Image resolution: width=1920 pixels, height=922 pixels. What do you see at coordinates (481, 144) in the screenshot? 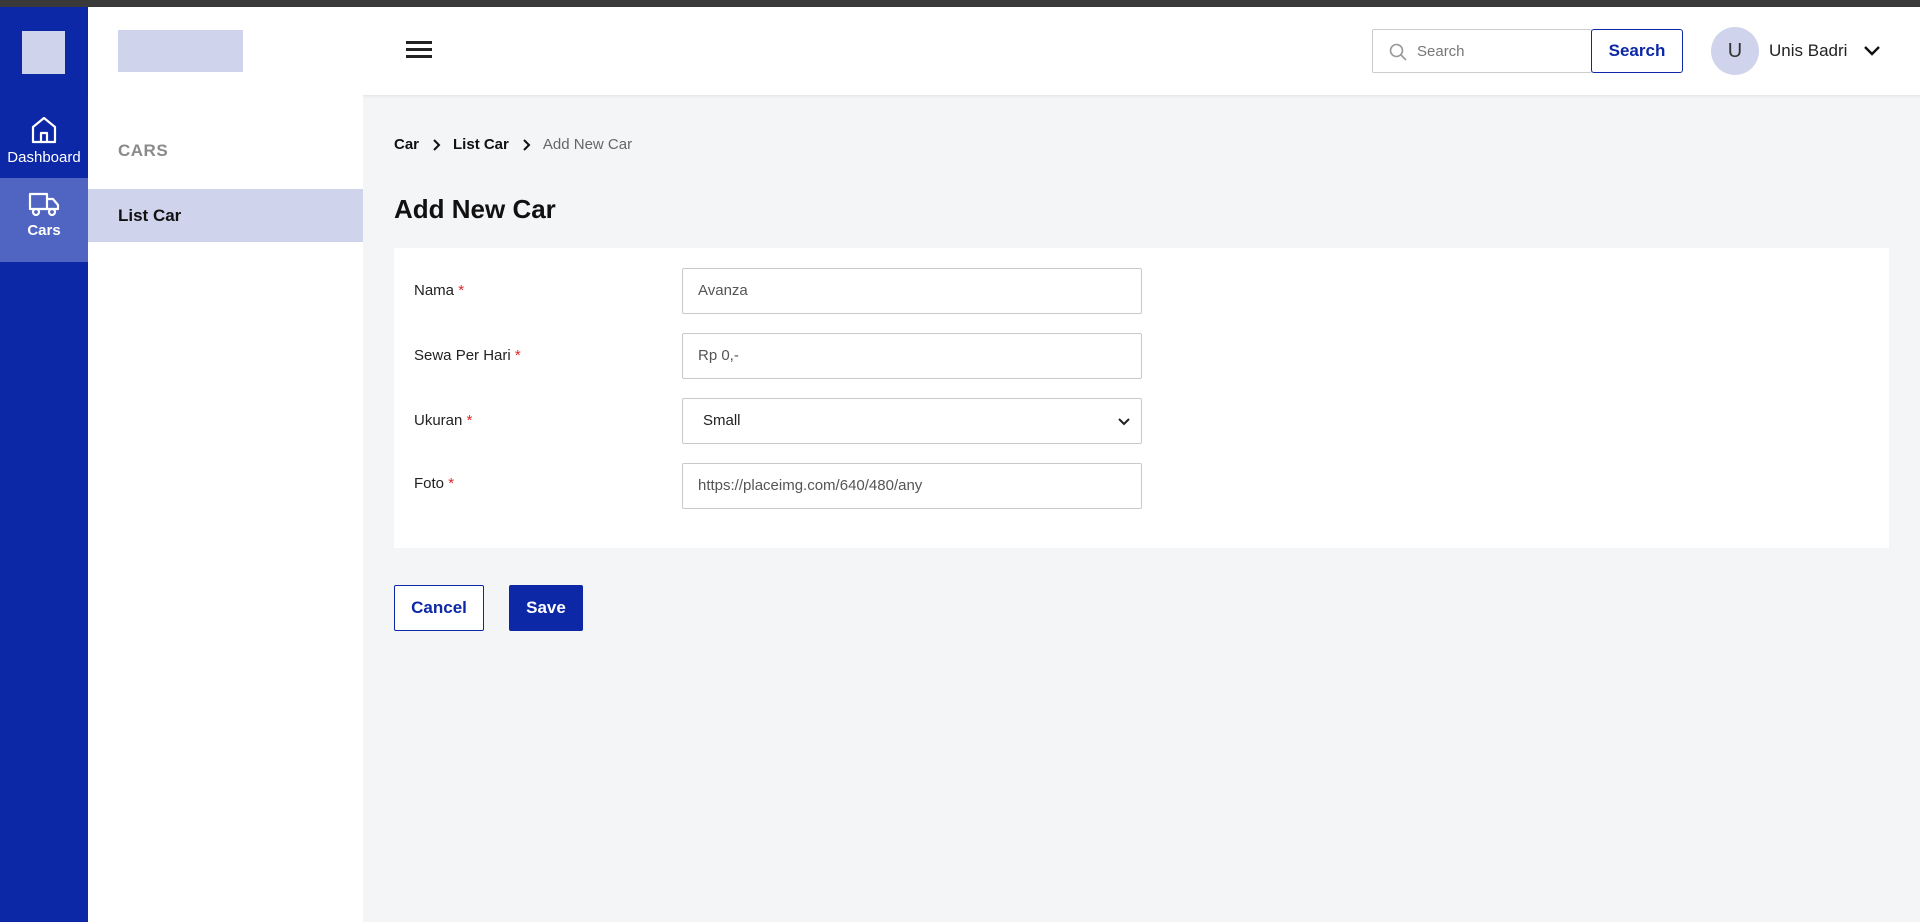
I see `breadcrumb-item-list-car: List Car` at bounding box center [481, 144].